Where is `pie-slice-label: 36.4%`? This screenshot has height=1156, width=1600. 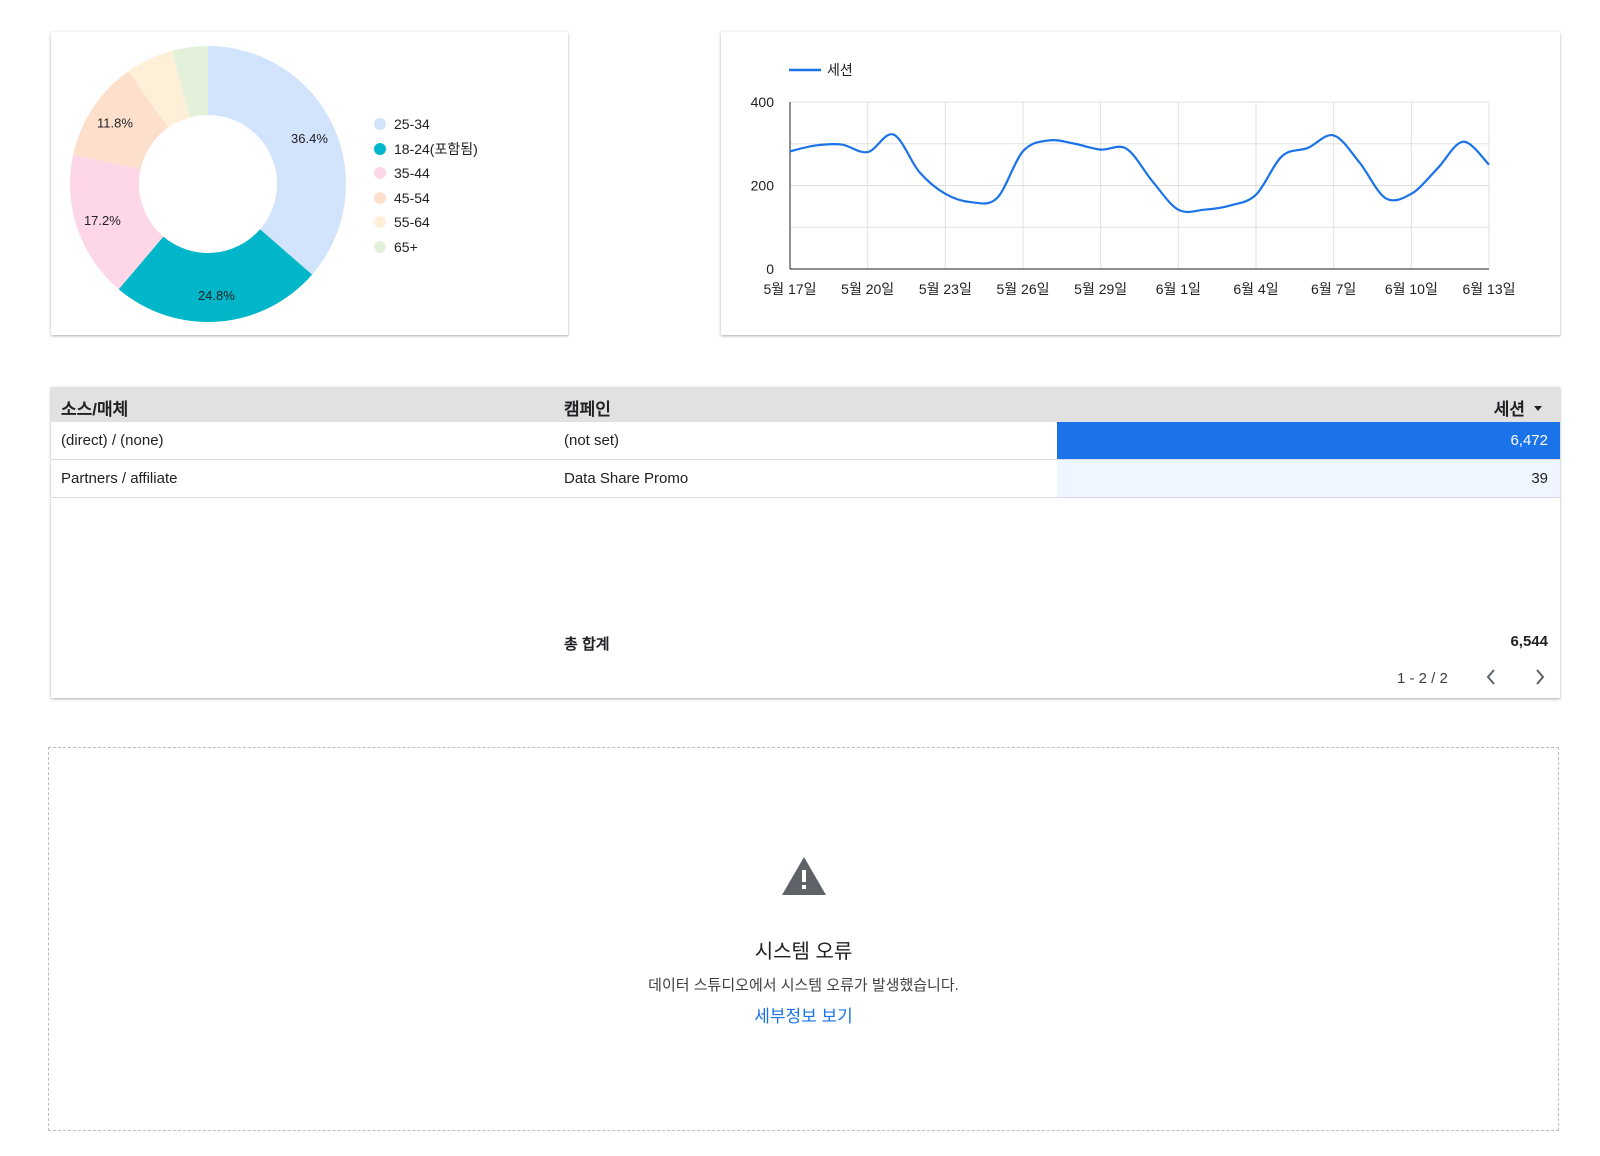
pie-slice-label: 36.4% is located at coordinates (309, 138).